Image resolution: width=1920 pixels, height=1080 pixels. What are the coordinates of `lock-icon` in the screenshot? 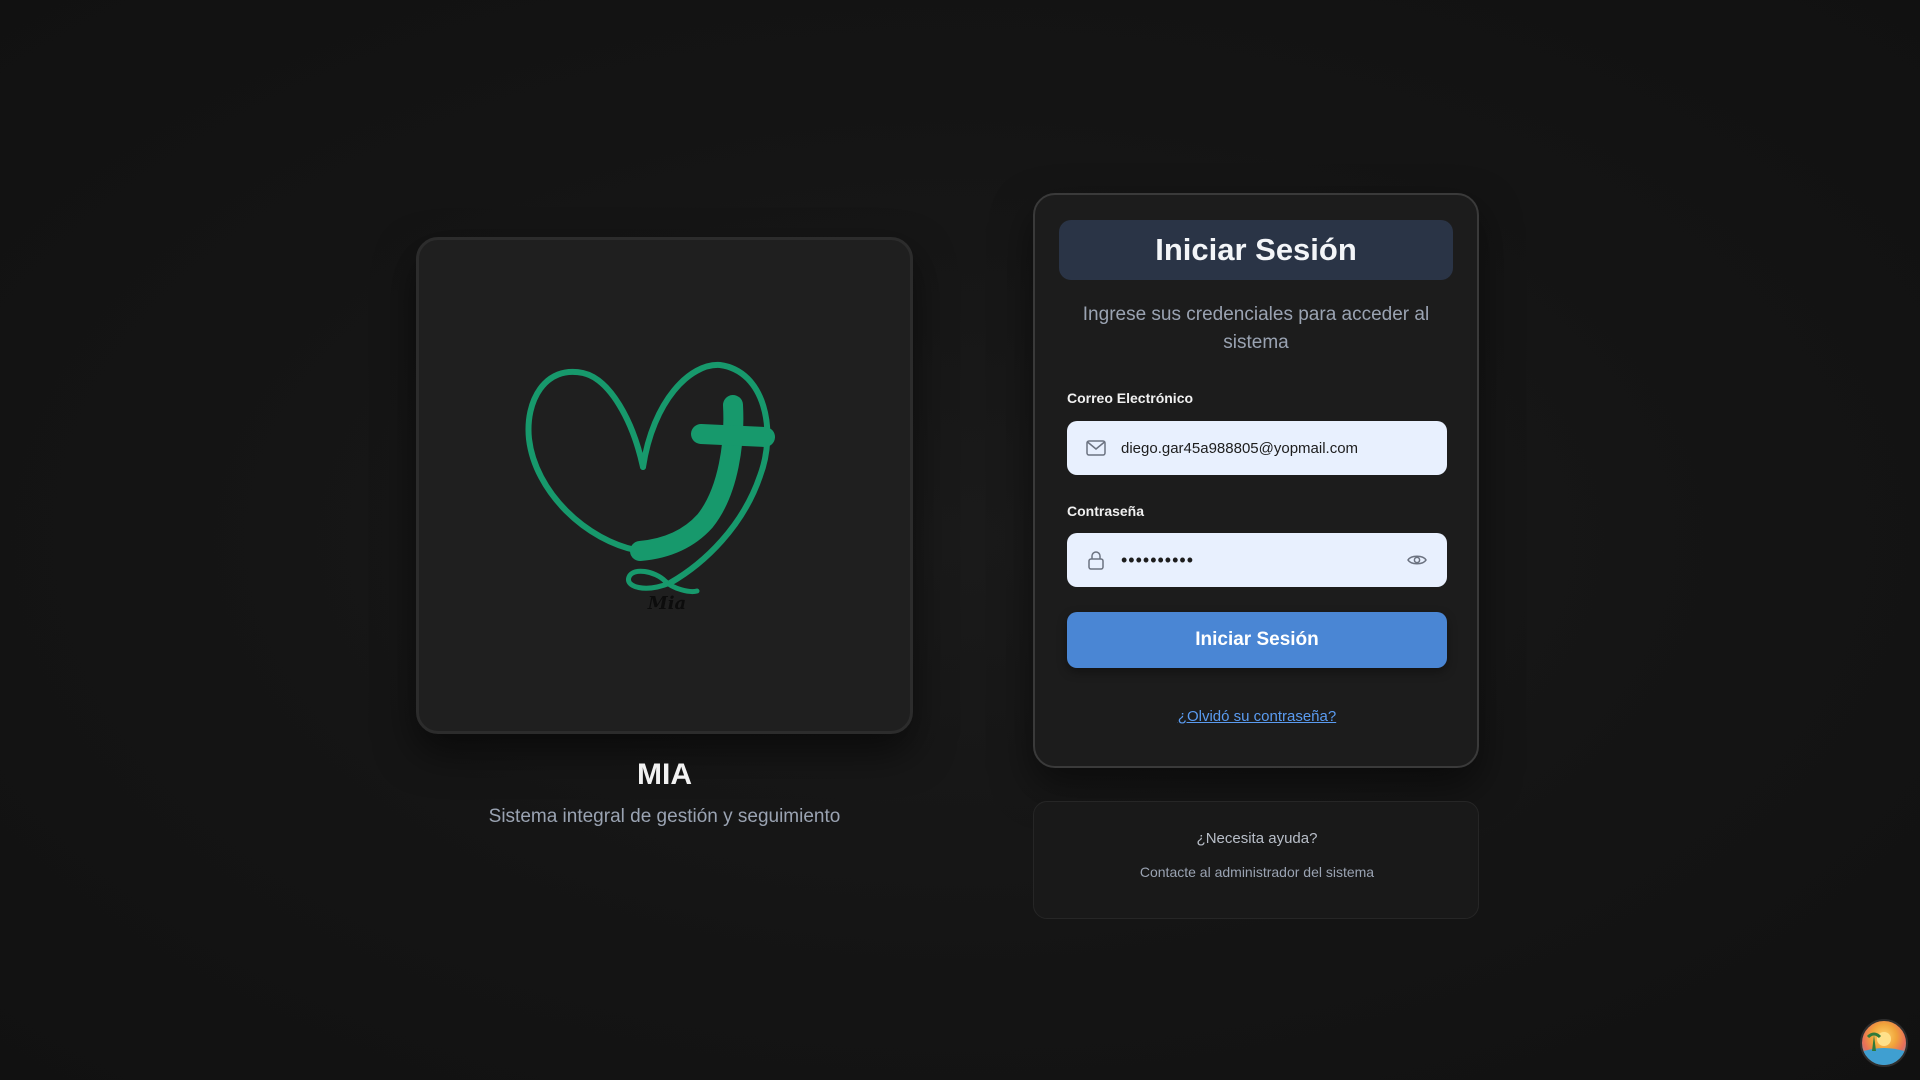 It's located at (1096, 560).